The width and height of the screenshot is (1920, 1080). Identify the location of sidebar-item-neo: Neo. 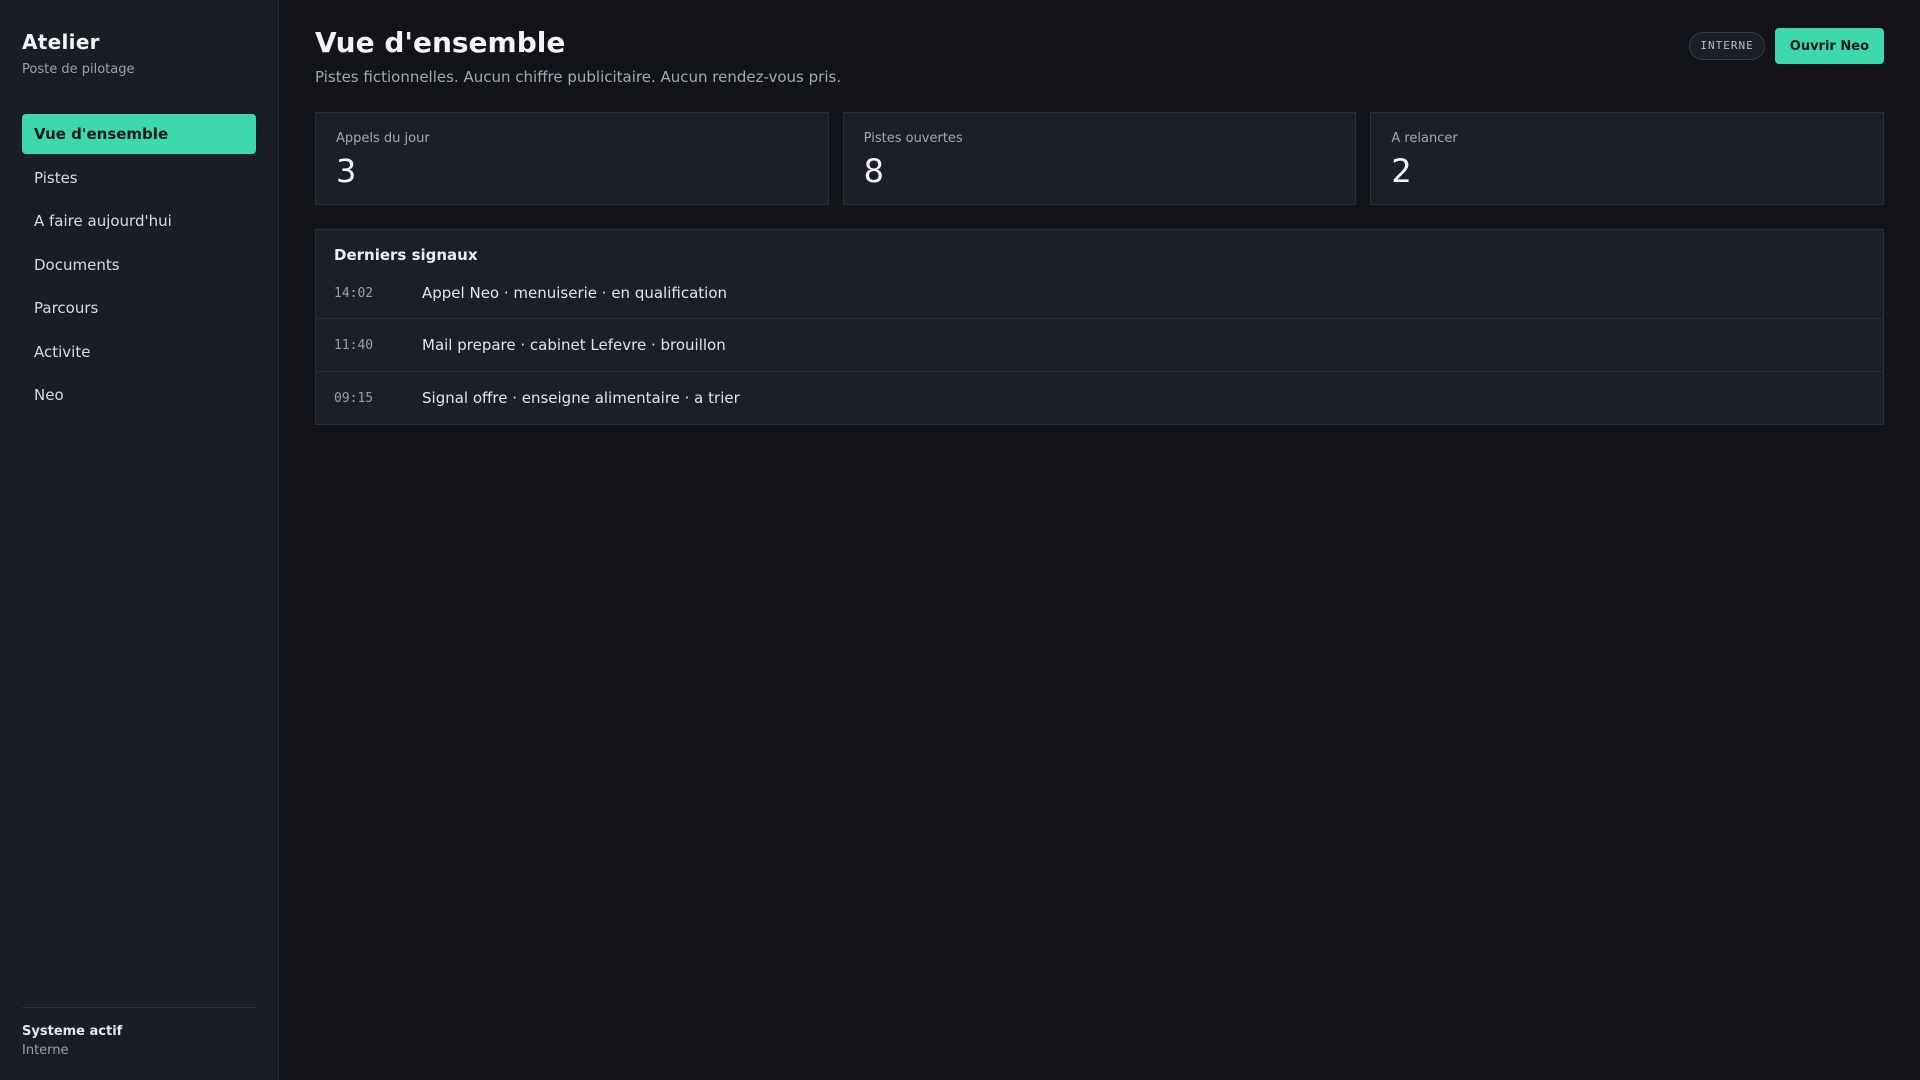
(139, 395).